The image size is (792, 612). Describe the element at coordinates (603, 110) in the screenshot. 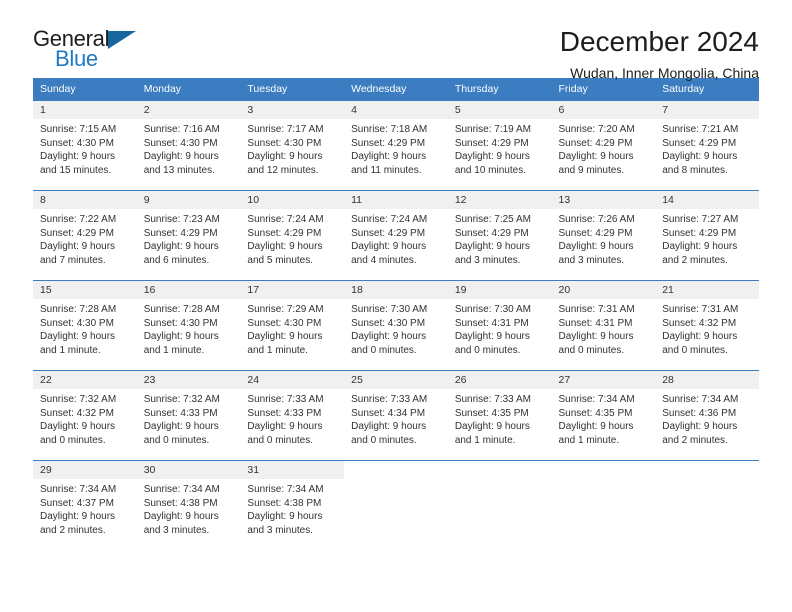

I see `day-number: 6` at that location.